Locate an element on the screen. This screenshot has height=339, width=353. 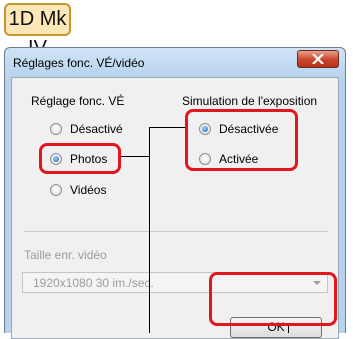
close-icon is located at coordinates (318, 59).